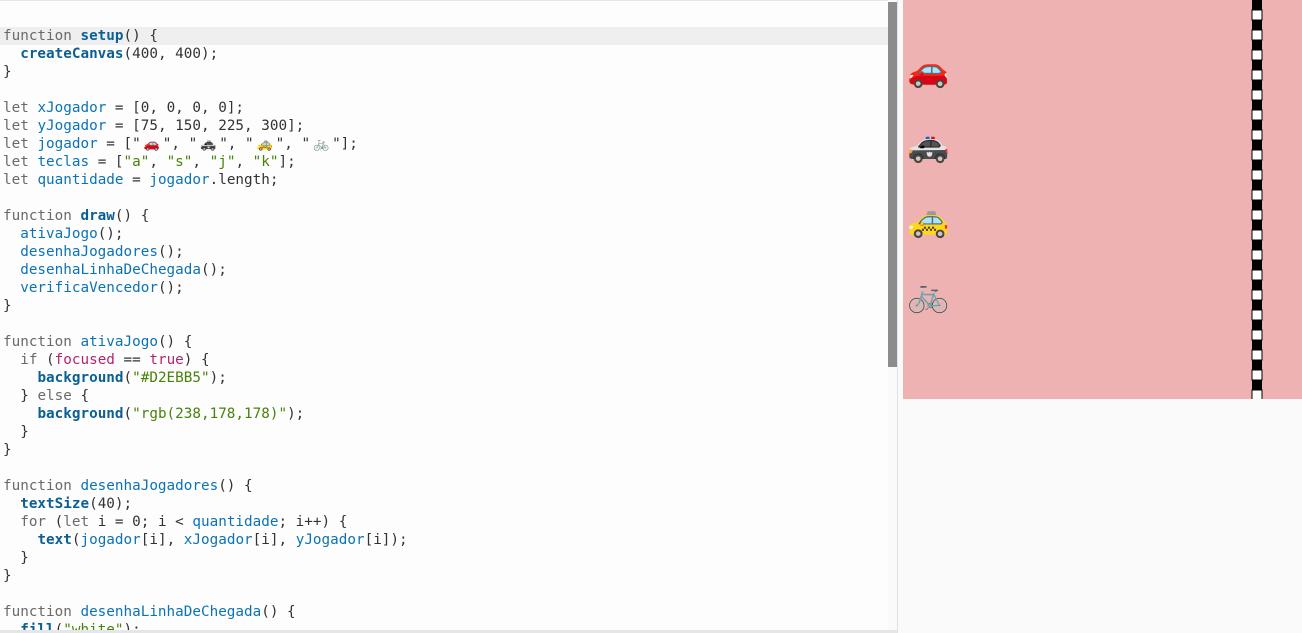  What do you see at coordinates (446, 612) in the screenshot?
I see `code-line: function desenhaLinhaDeChegada() {` at bounding box center [446, 612].